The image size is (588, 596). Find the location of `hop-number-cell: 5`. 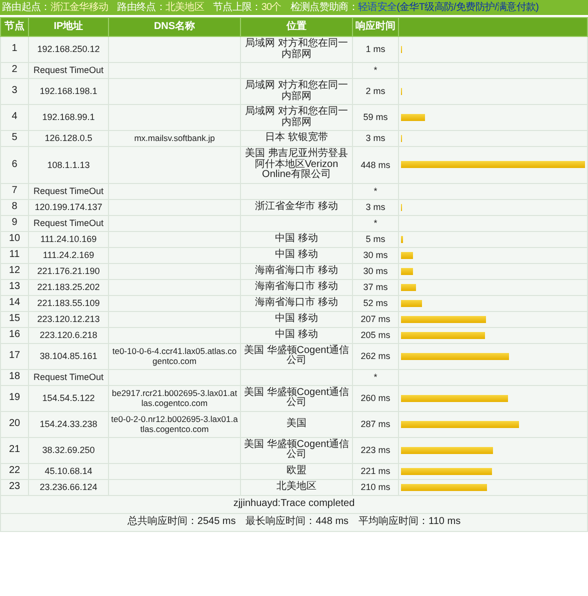

hop-number-cell: 5 is located at coordinates (14, 138).